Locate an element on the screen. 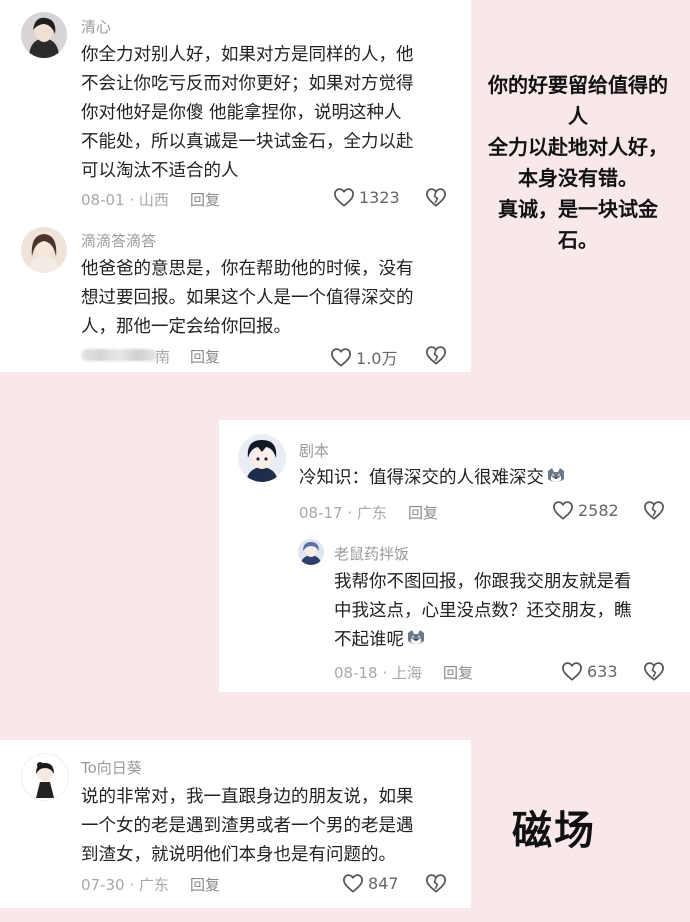 The image size is (690, 922). reply-3-line: 中我这点，心里没点数？还交朋友，瞧 is located at coordinates (483, 611).